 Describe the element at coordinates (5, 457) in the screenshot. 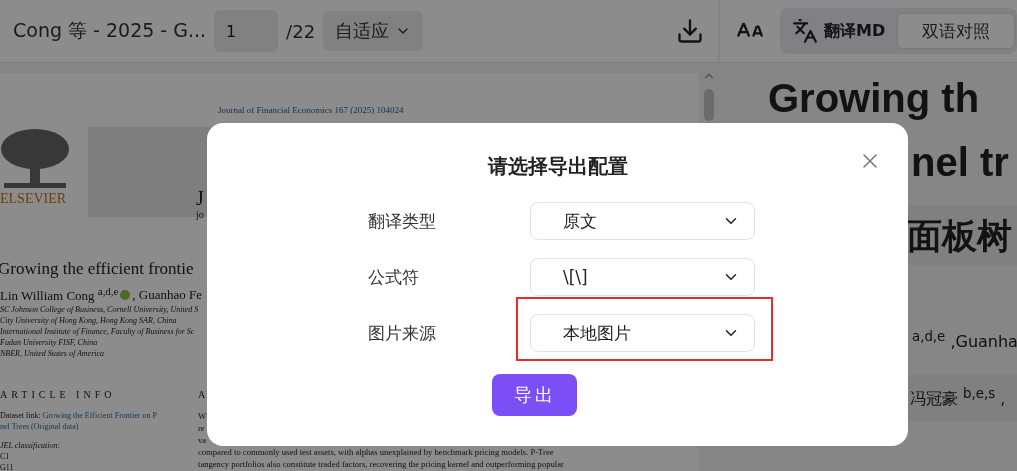

I see `jel-code: C1` at that location.